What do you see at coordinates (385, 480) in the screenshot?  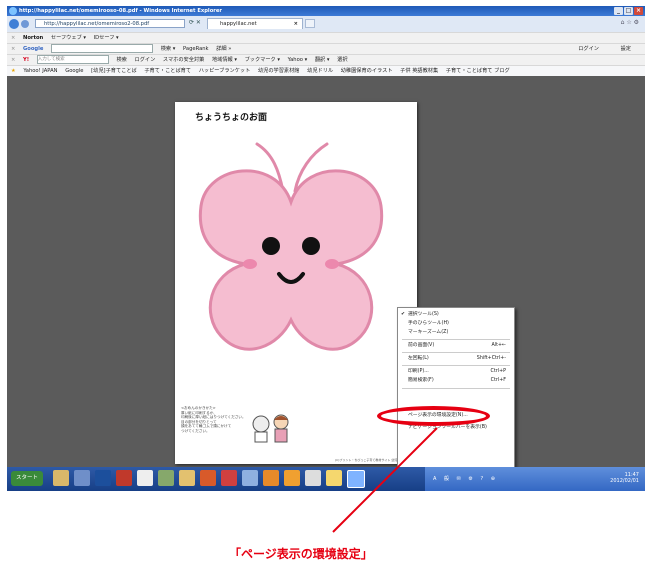 I see `callout-line` at bounding box center [385, 480].